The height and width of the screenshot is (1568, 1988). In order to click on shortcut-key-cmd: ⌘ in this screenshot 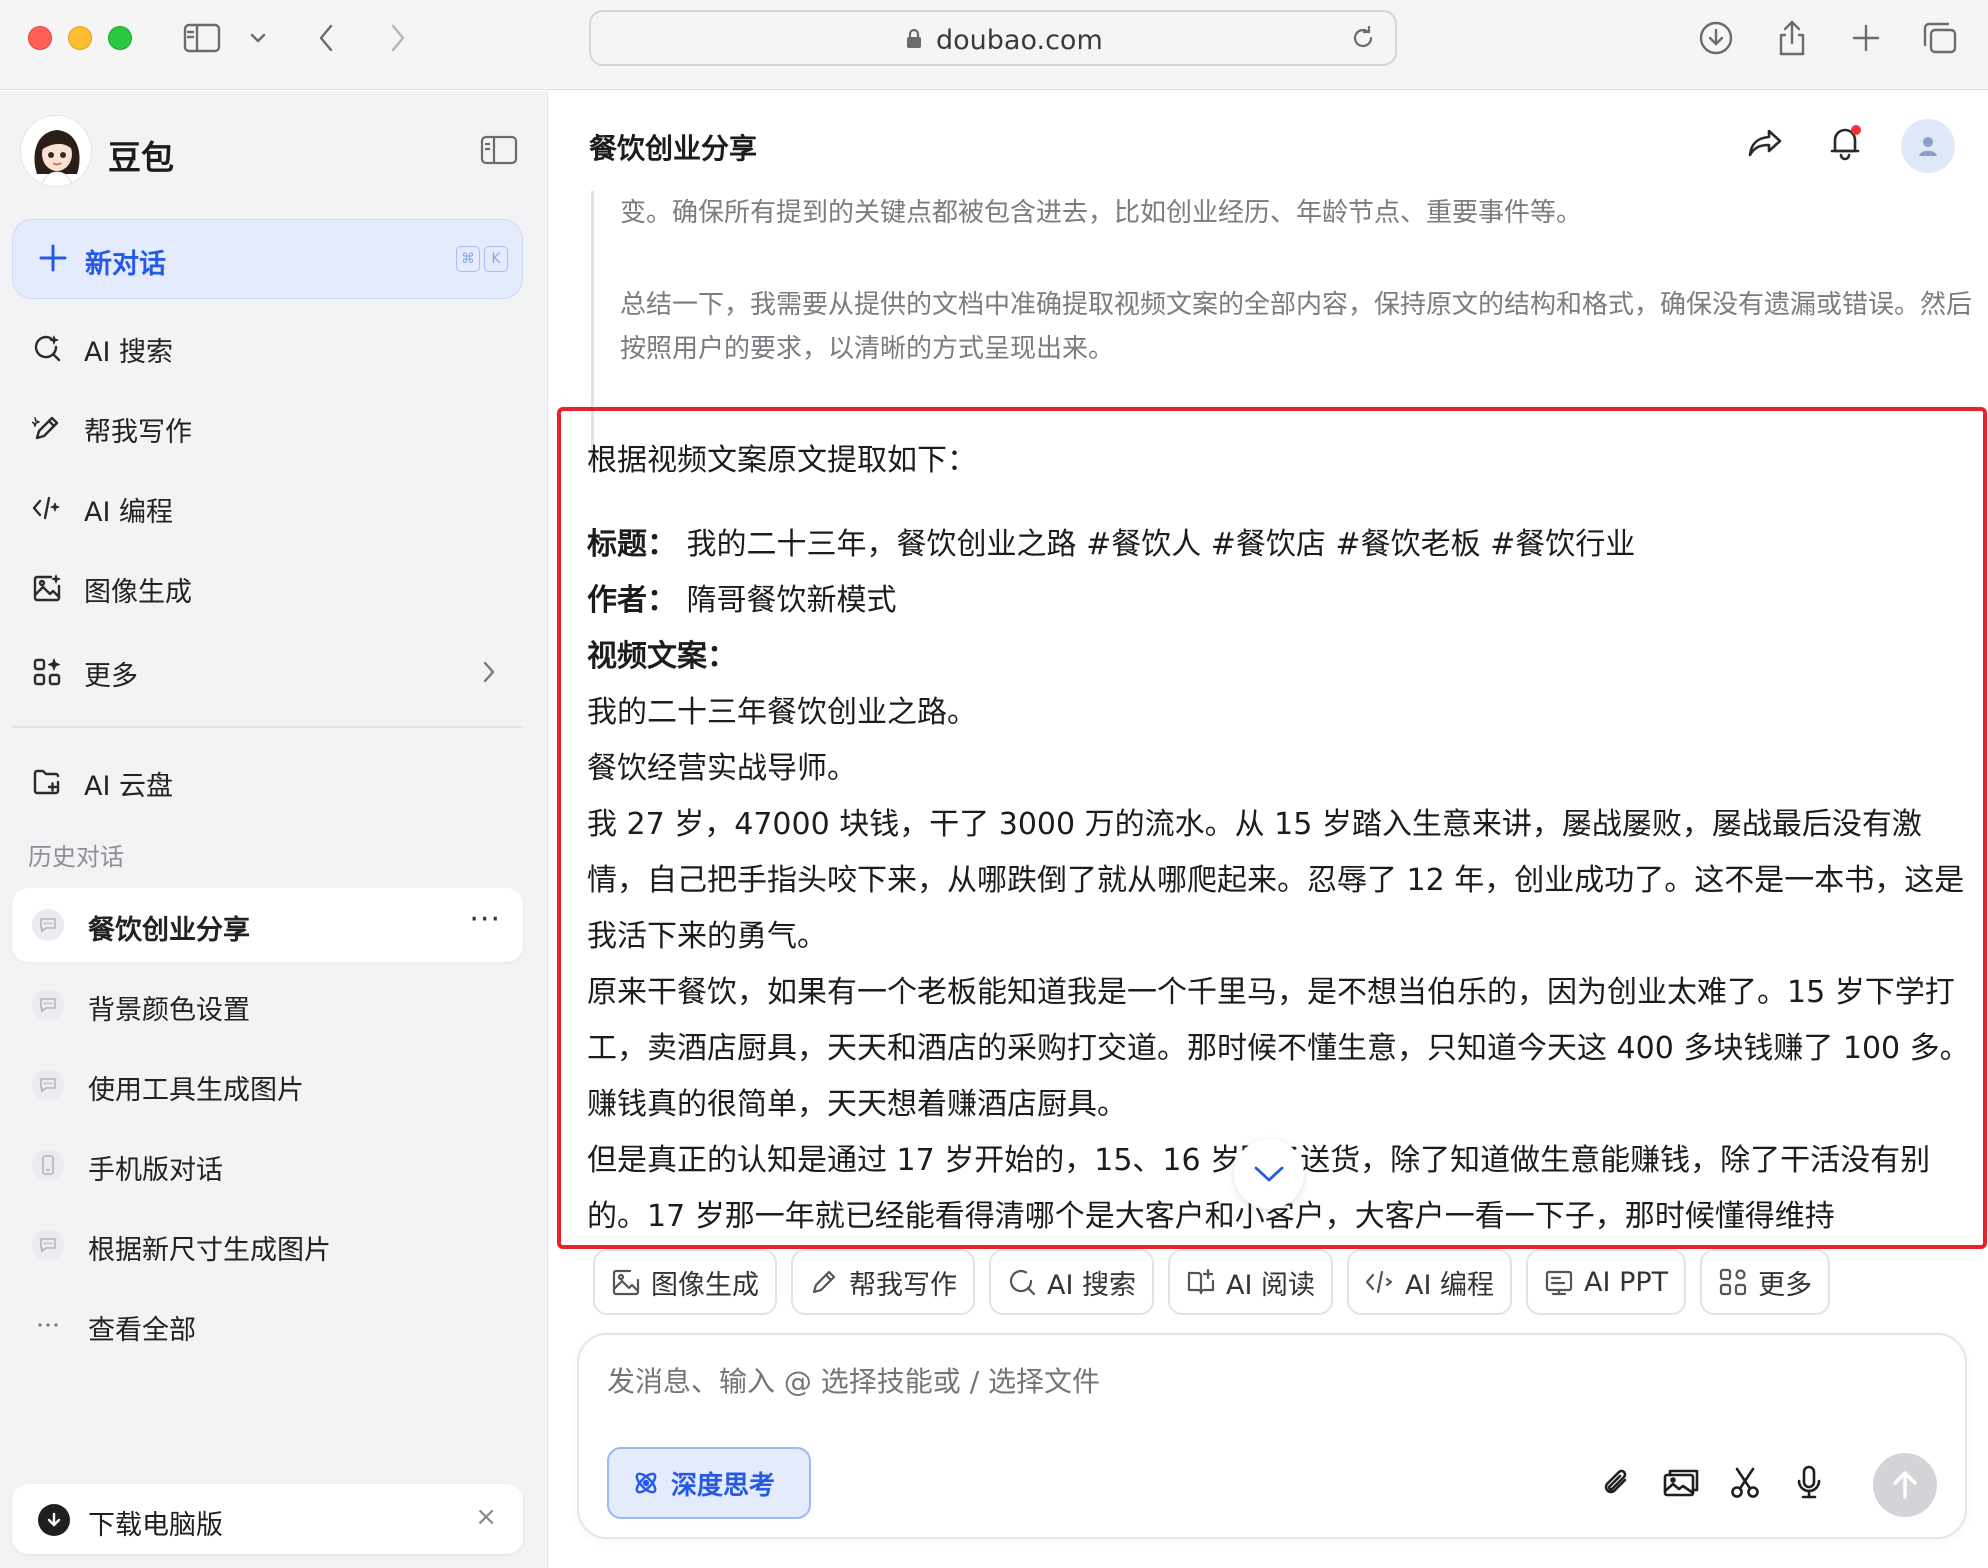, I will do `click(468, 259)`.